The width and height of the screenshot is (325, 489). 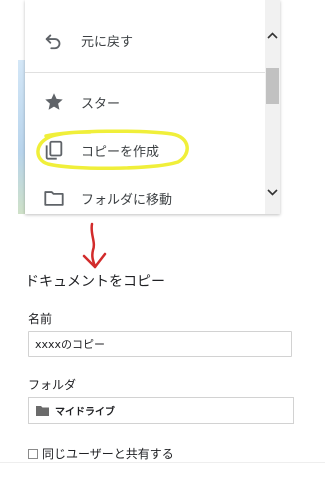 What do you see at coordinates (95, 282) in the screenshot?
I see `dialog-title: ドキュメントをコピー` at bounding box center [95, 282].